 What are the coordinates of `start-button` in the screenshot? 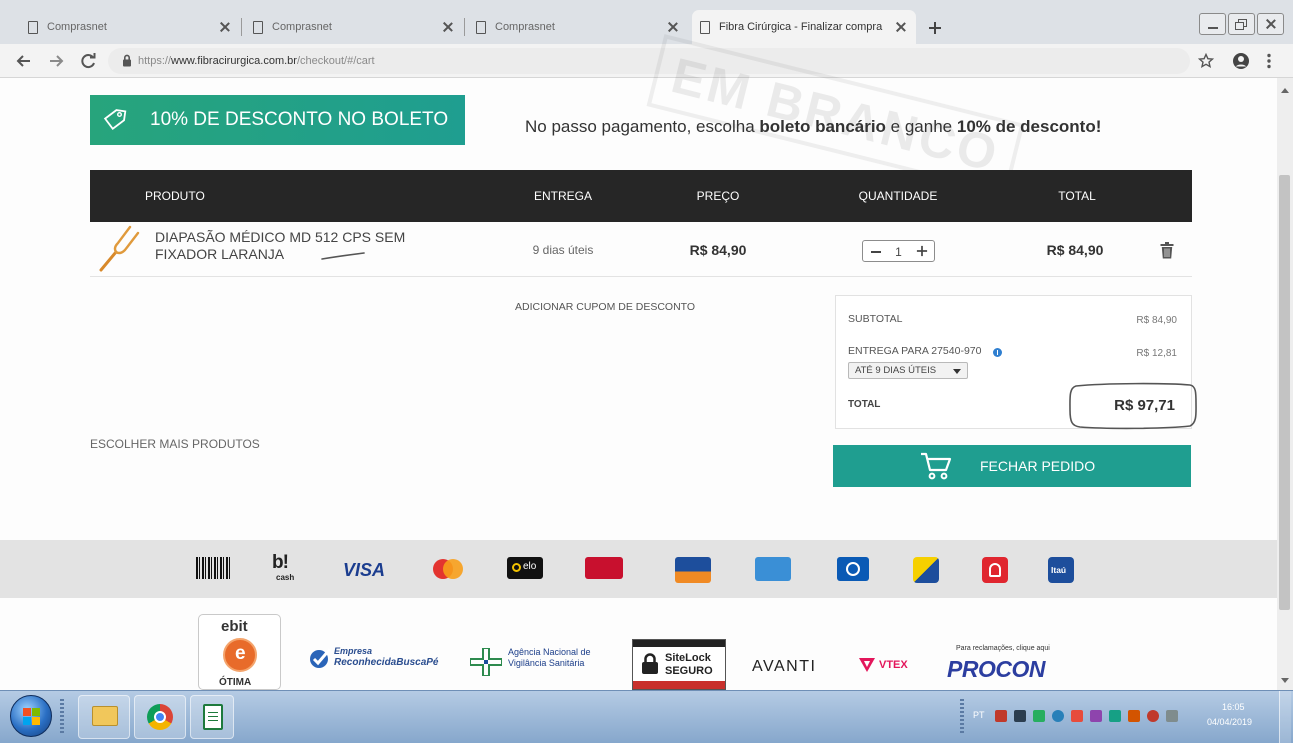 It's located at (31, 716).